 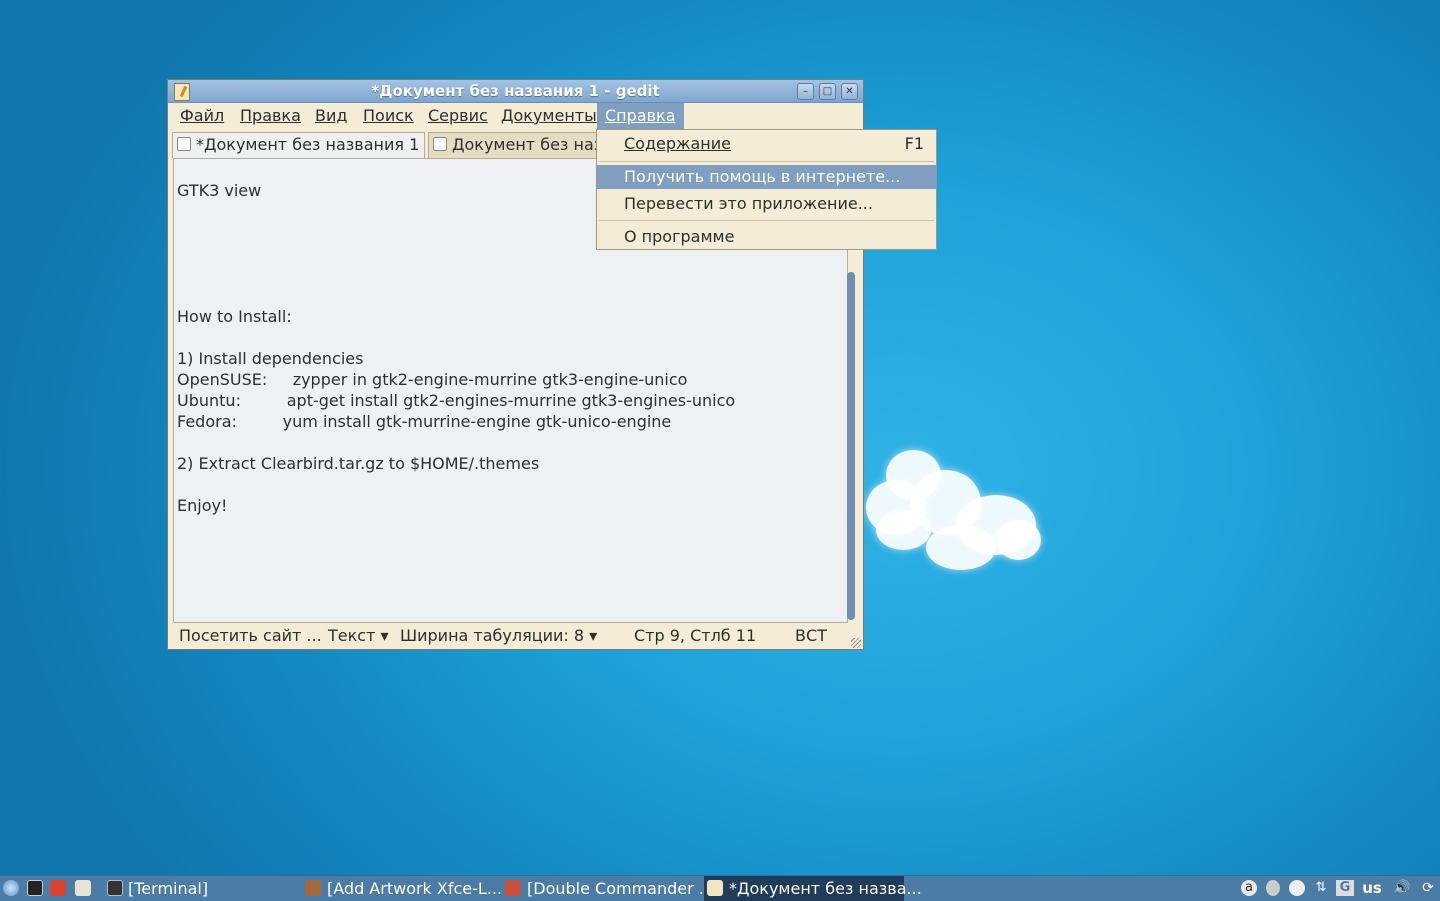 I want to click on tab-width-selector: Ширина табуляции: 8 ▾, so click(x=498, y=636).